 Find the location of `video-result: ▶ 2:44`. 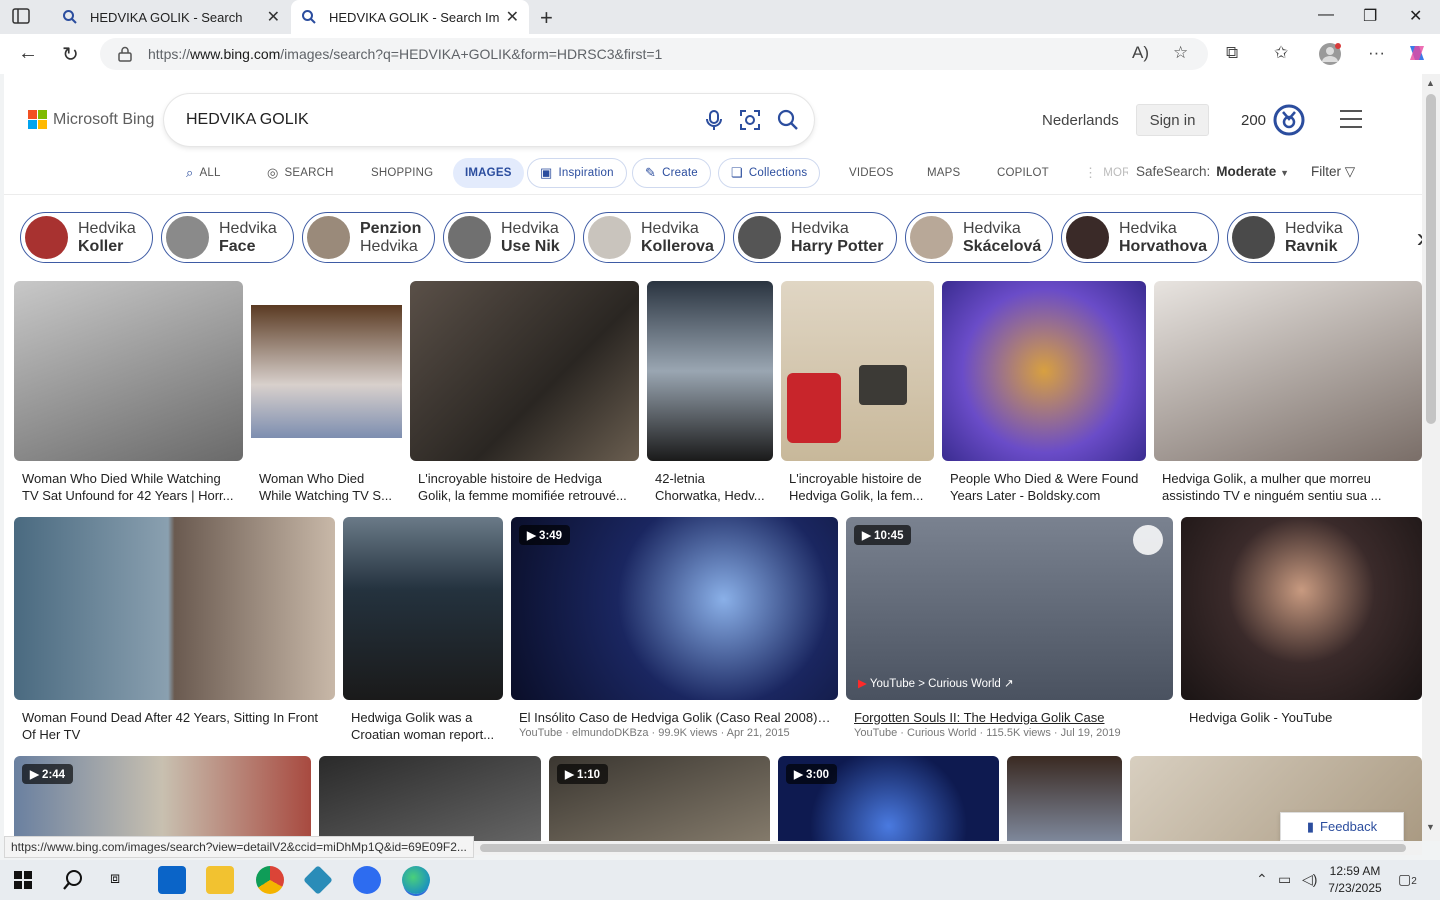

video-result: ▶ 2:44 is located at coordinates (162, 798).